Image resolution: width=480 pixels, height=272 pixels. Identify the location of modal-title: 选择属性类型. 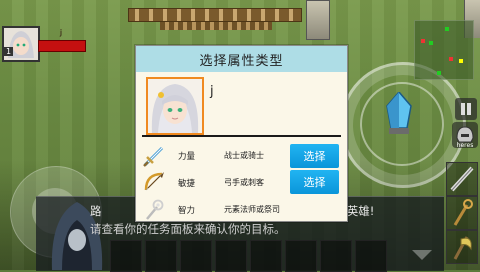
(241, 61).